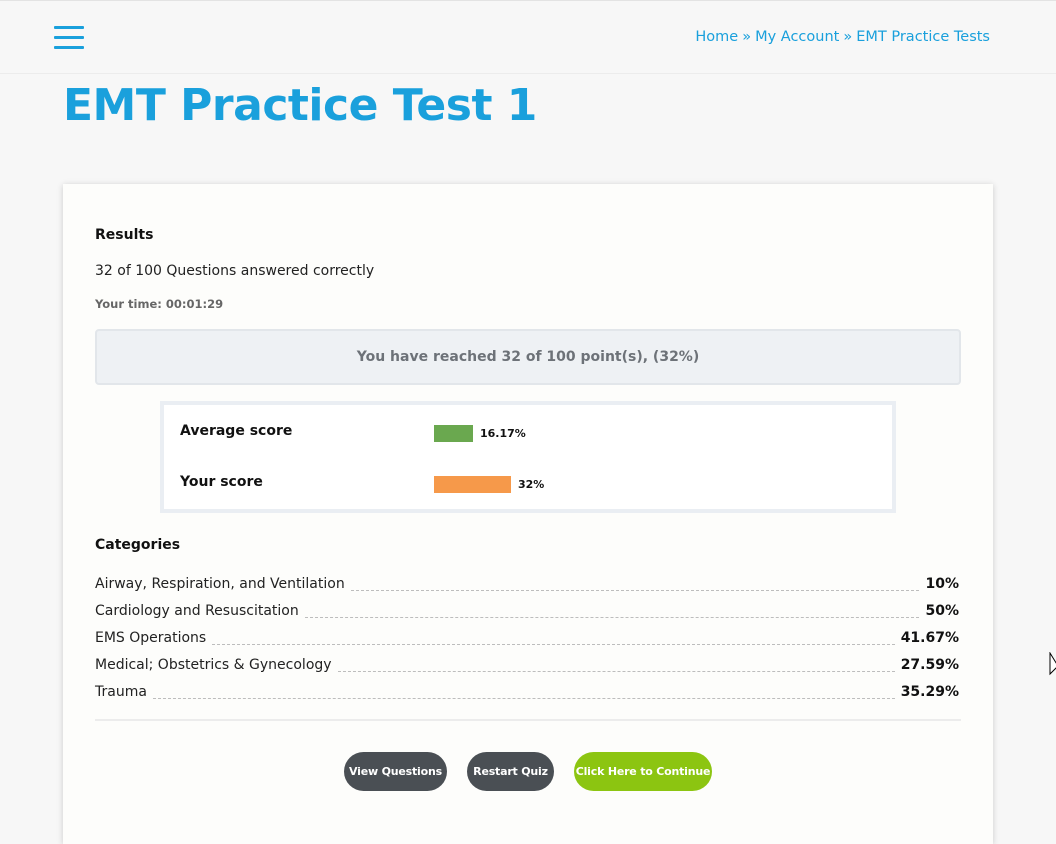  I want to click on menu-icon, so click(69, 38).